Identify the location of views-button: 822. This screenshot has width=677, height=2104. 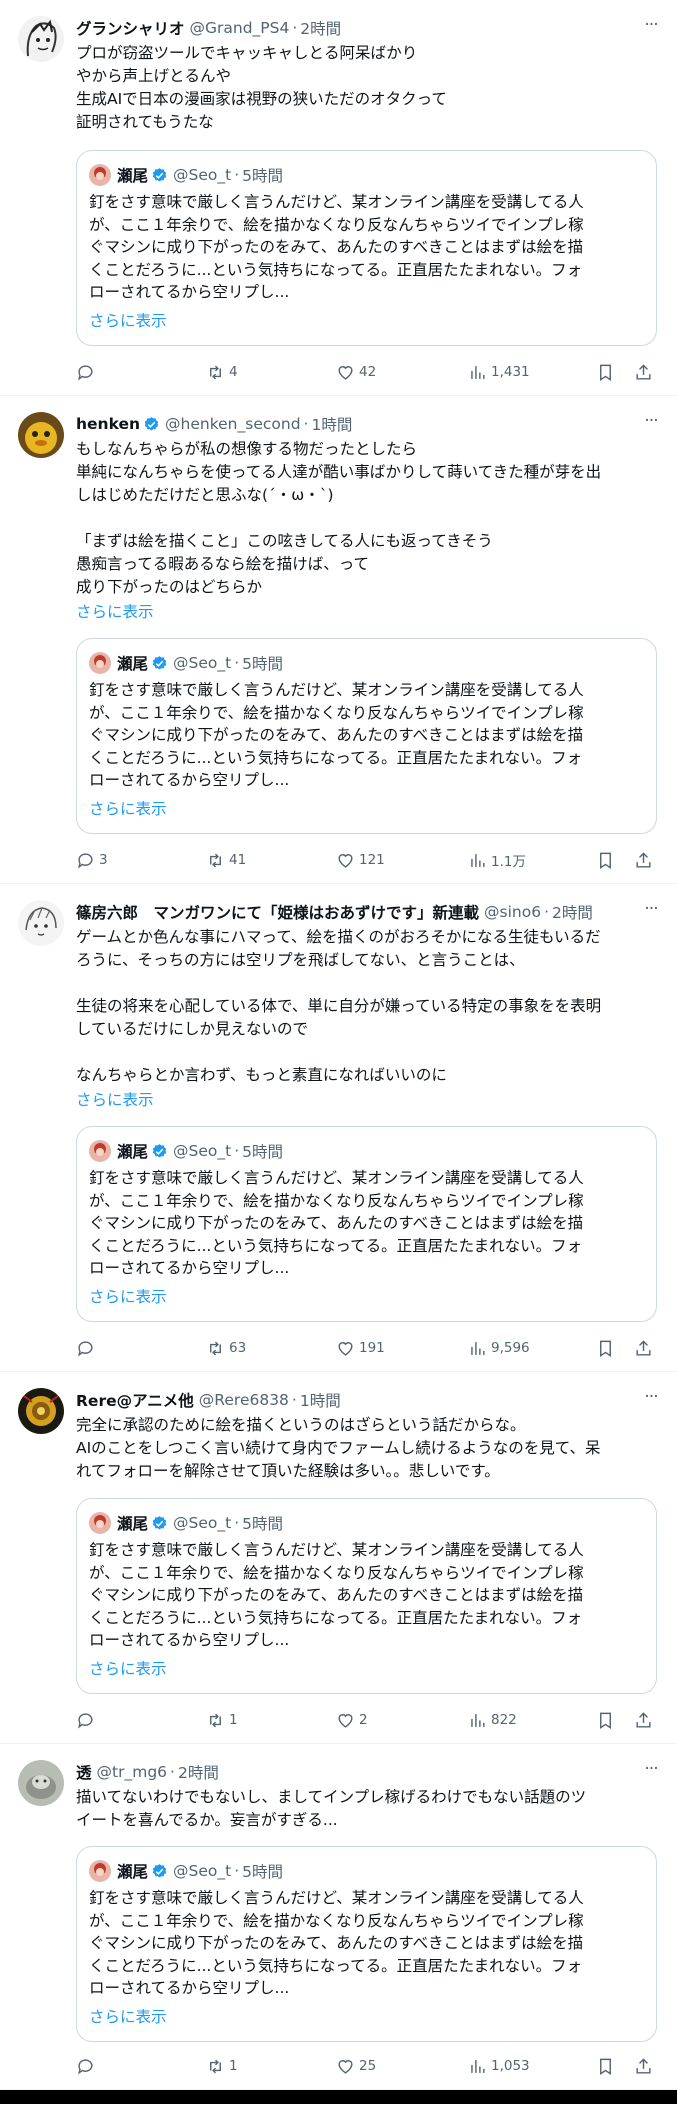
(492, 1720).